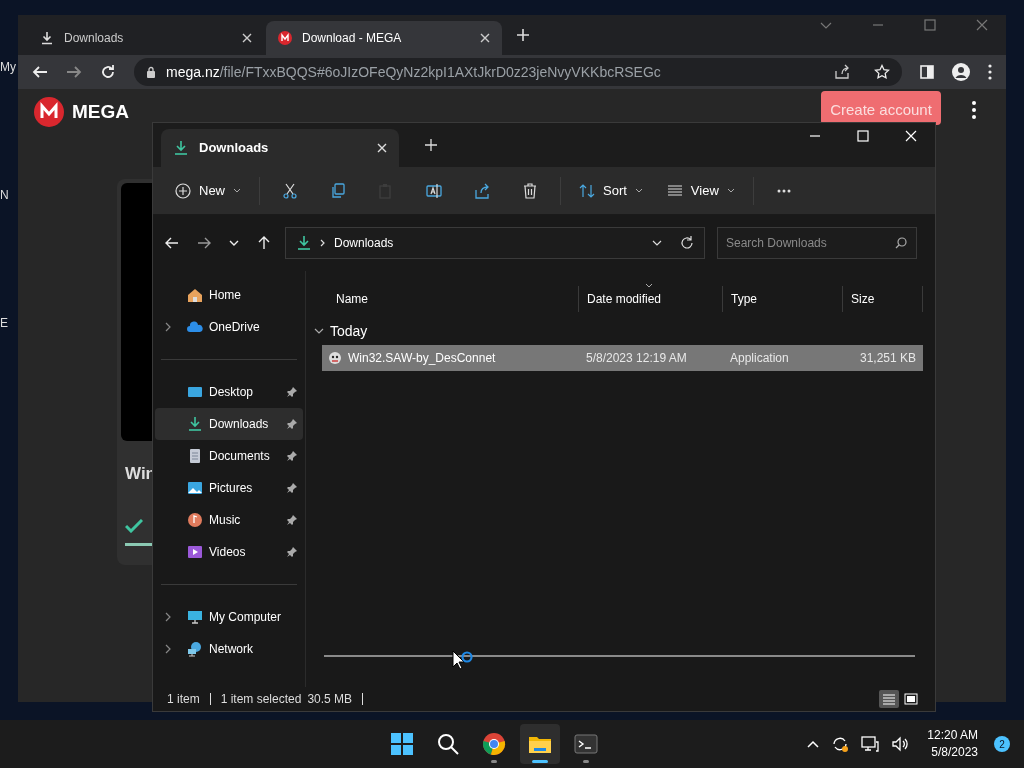  Describe the element at coordinates (414, 72) in the screenshot. I see `url-text: mega.nz/file/FTxxBQQS#6oJIzOFeQyNz2kpI1AXtJkrD0z23jeNvyVKKbcRSEGc` at that location.